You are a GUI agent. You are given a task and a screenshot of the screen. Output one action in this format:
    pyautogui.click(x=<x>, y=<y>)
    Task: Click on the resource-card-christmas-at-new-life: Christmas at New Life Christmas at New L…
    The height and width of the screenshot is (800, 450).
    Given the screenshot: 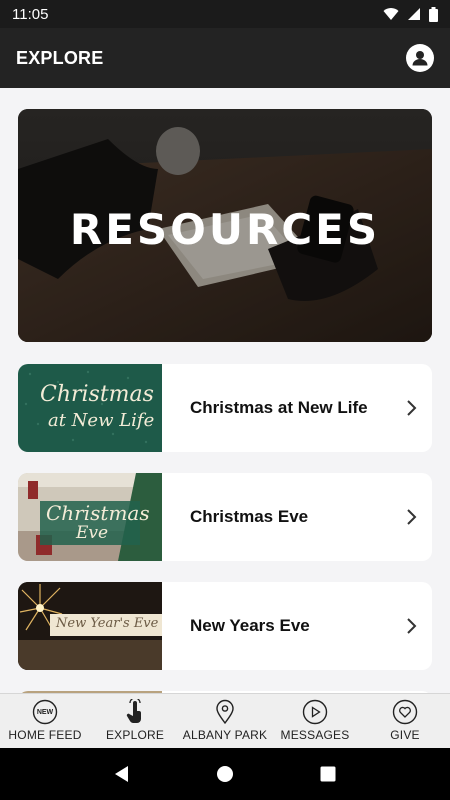 What is the action you would take?
    pyautogui.click(x=225, y=408)
    